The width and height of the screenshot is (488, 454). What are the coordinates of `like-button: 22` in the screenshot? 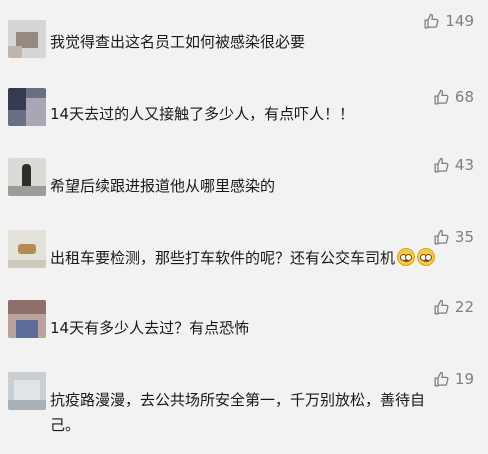 It's located at (453, 307).